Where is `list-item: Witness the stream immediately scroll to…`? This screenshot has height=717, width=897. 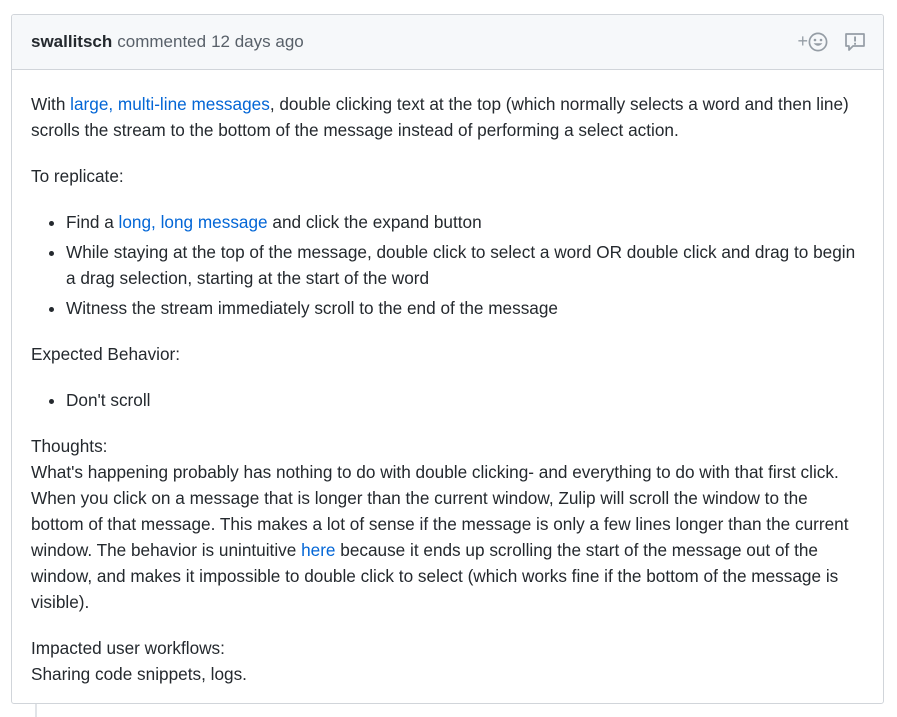 list-item: Witness the stream immediately scroll to… is located at coordinates (465, 308).